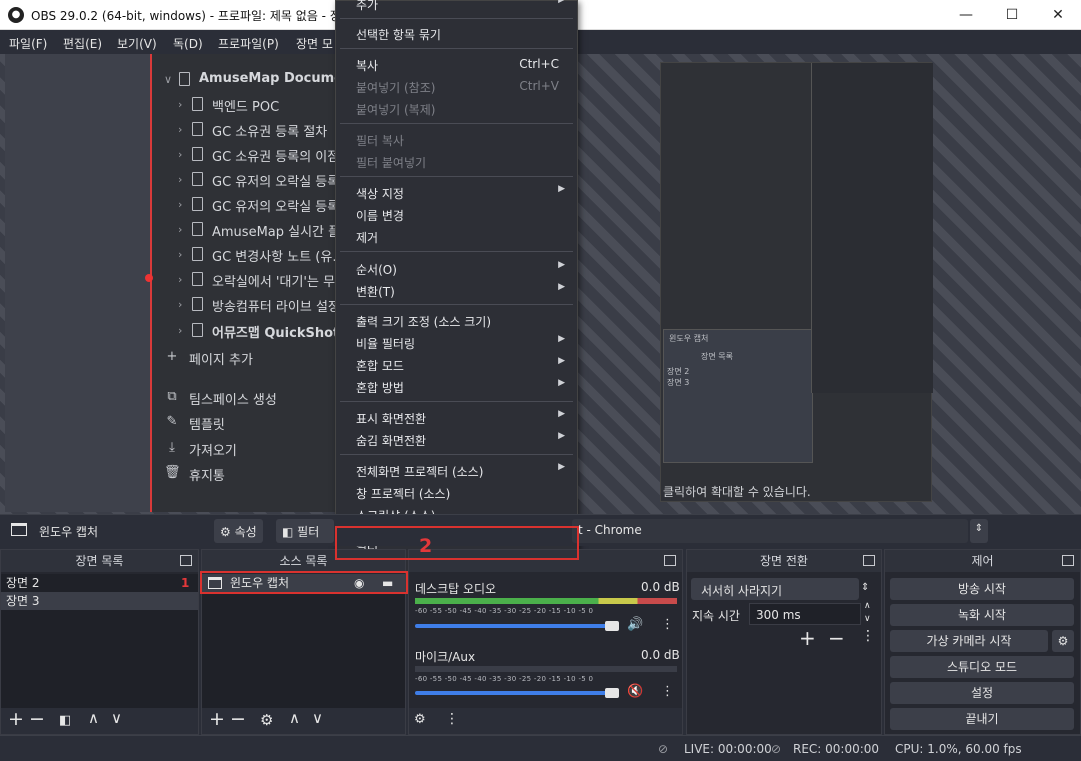 This screenshot has width=1081, height=761. I want to click on scene-item: 장면 2 1, so click(99, 583).